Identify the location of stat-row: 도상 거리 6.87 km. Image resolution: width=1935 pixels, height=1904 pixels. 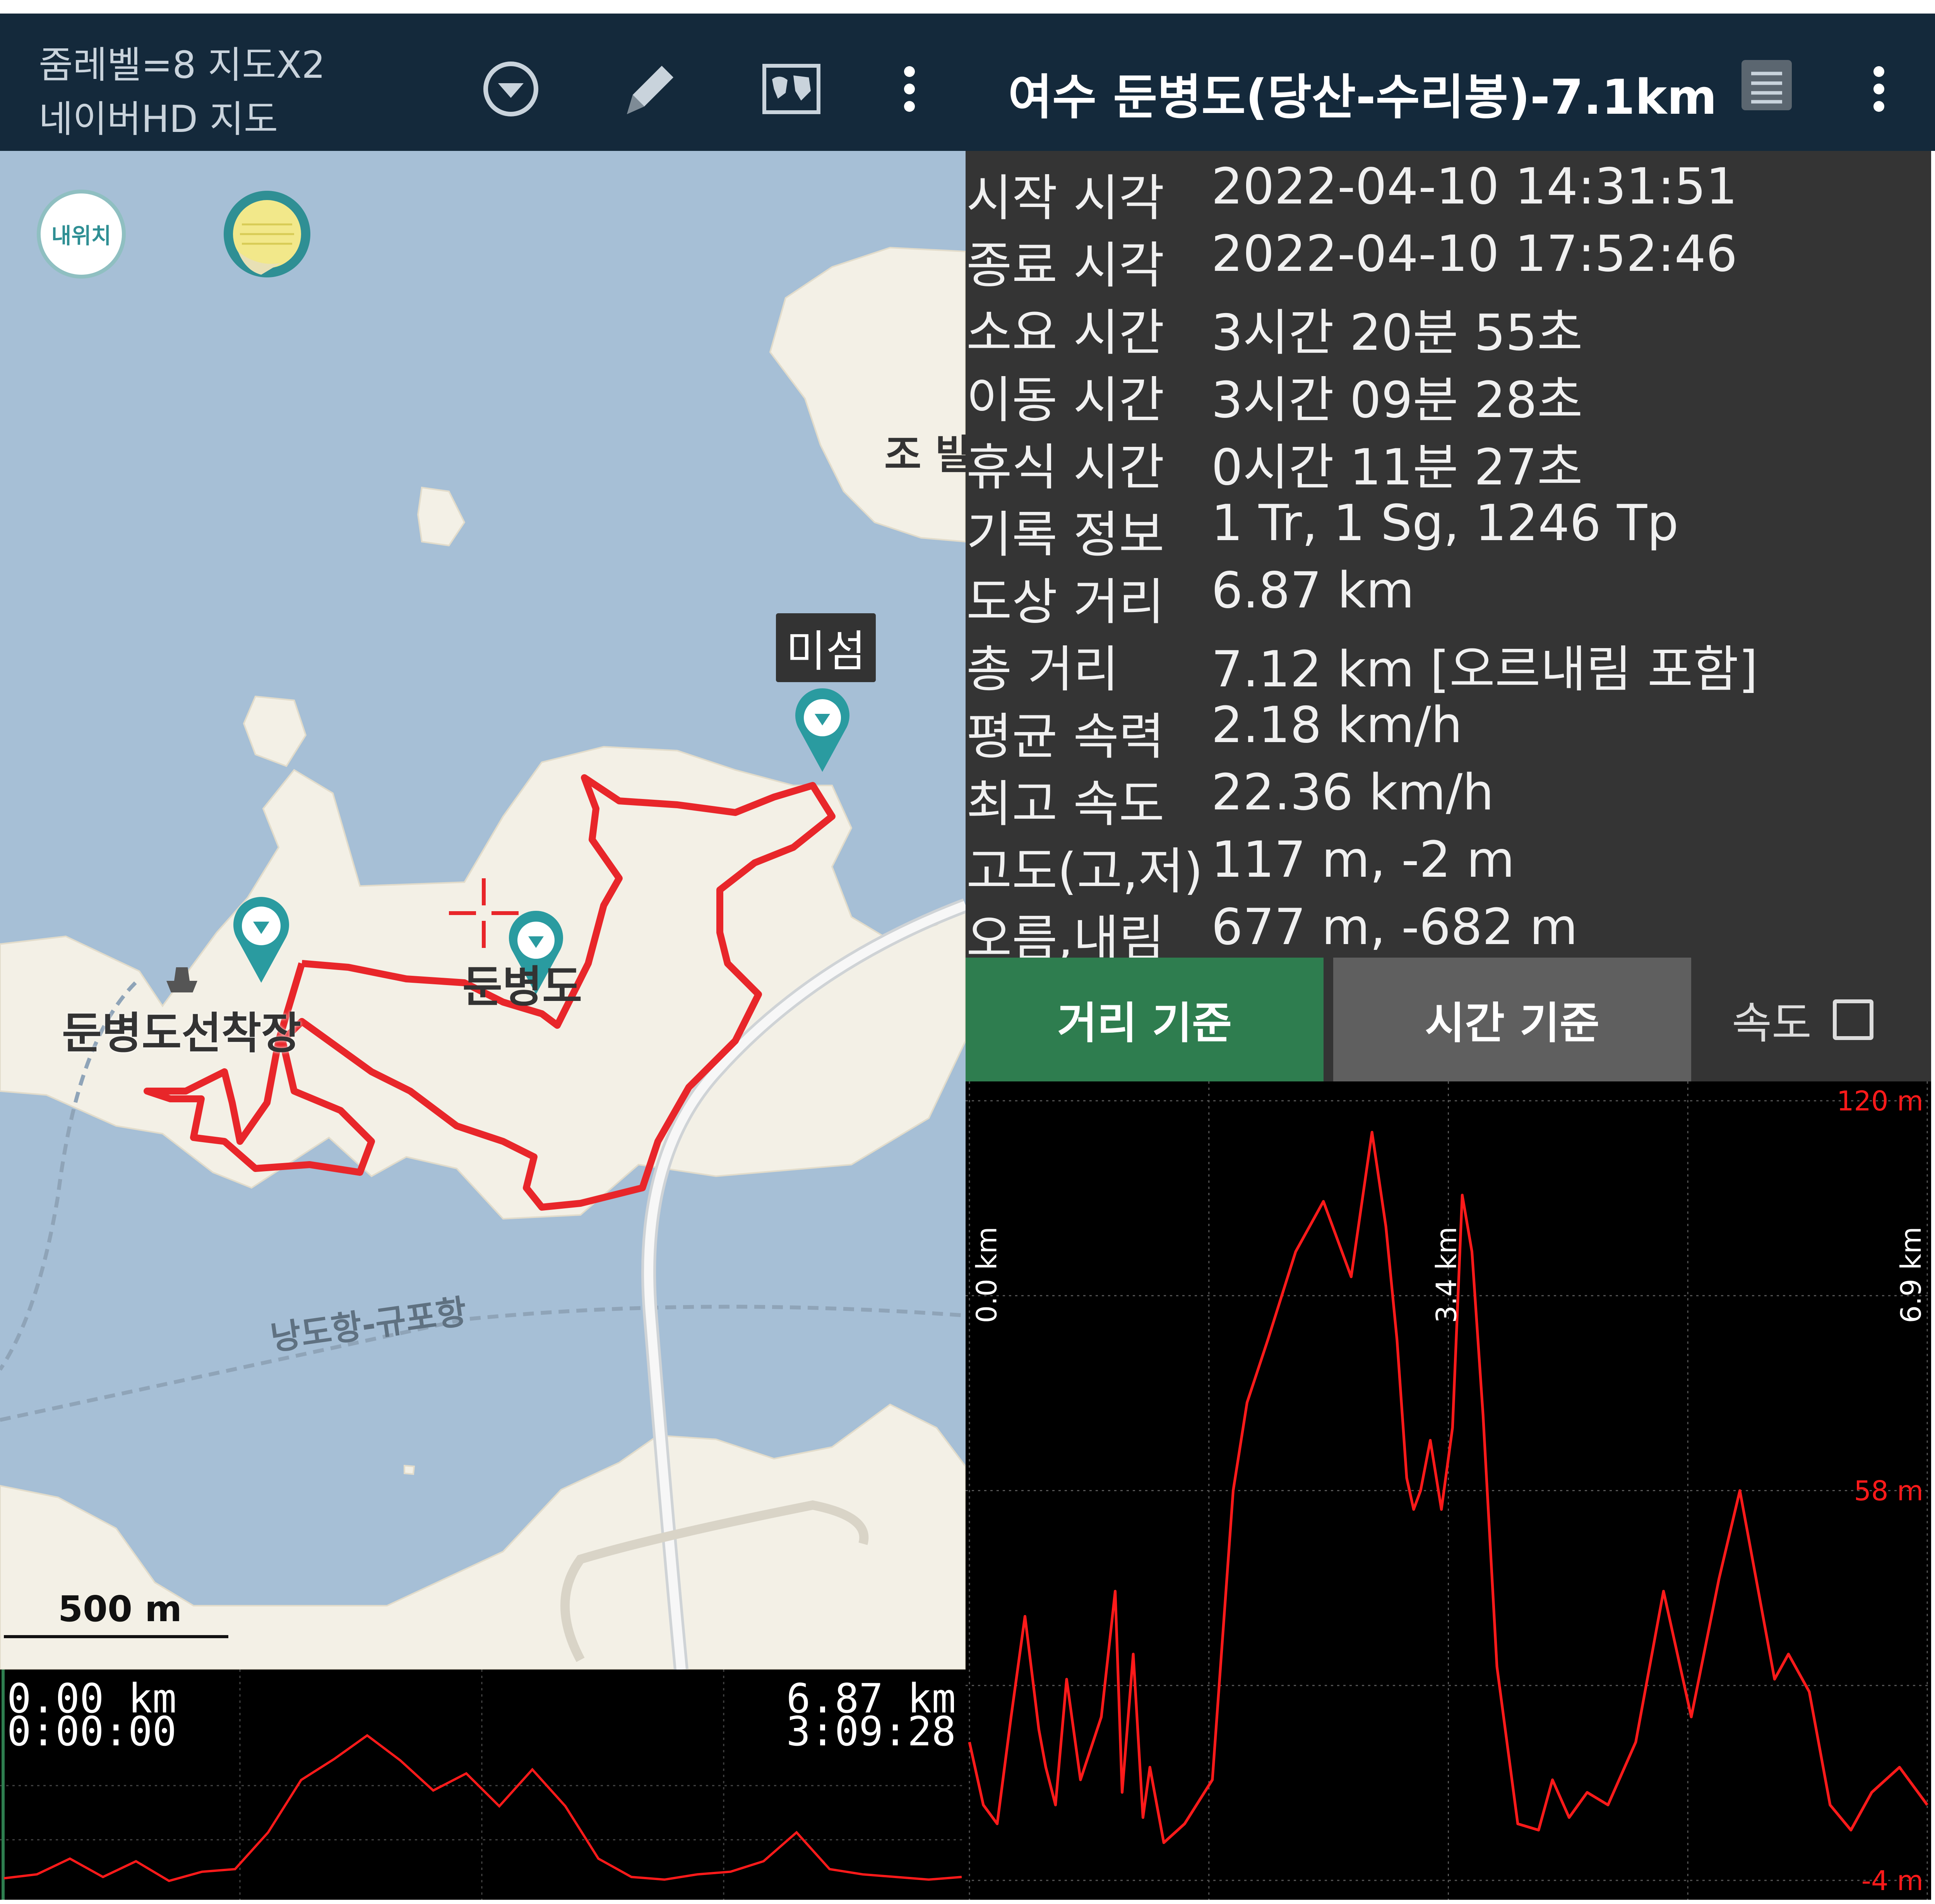
(1448, 593).